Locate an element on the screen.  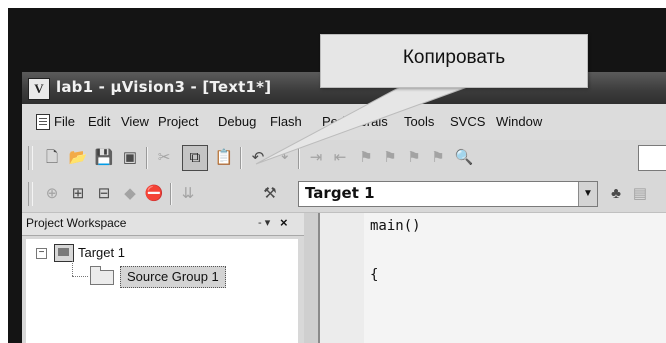
tree-item-target: Target 1 is located at coordinates (101, 252).